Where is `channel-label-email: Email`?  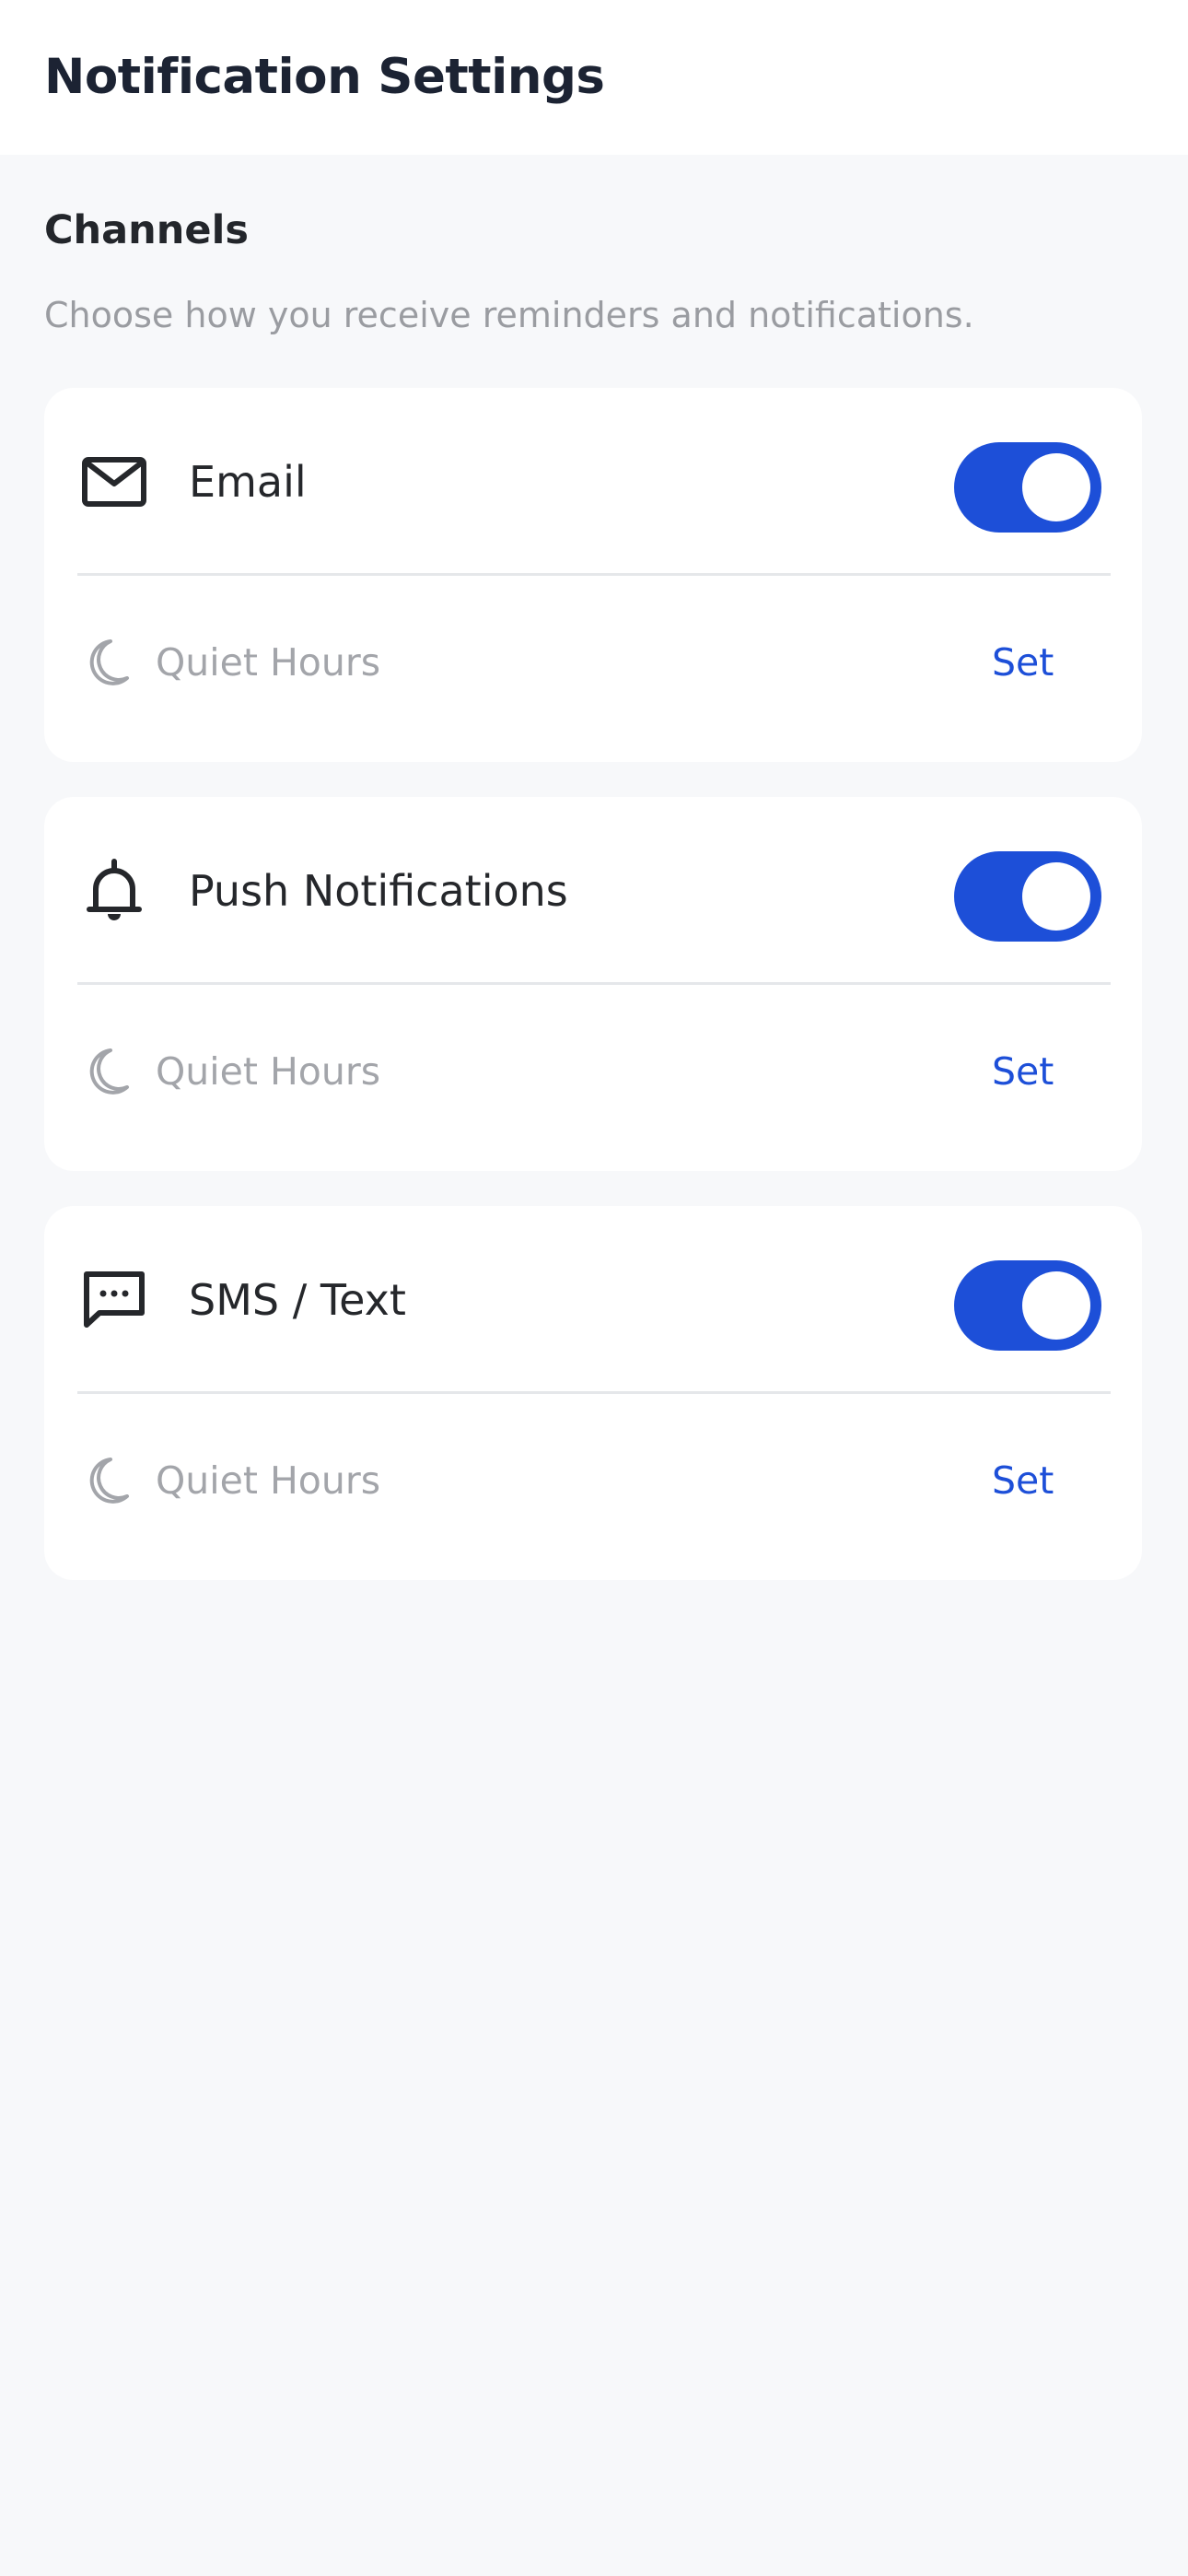
channel-label-email: Email is located at coordinates (248, 482).